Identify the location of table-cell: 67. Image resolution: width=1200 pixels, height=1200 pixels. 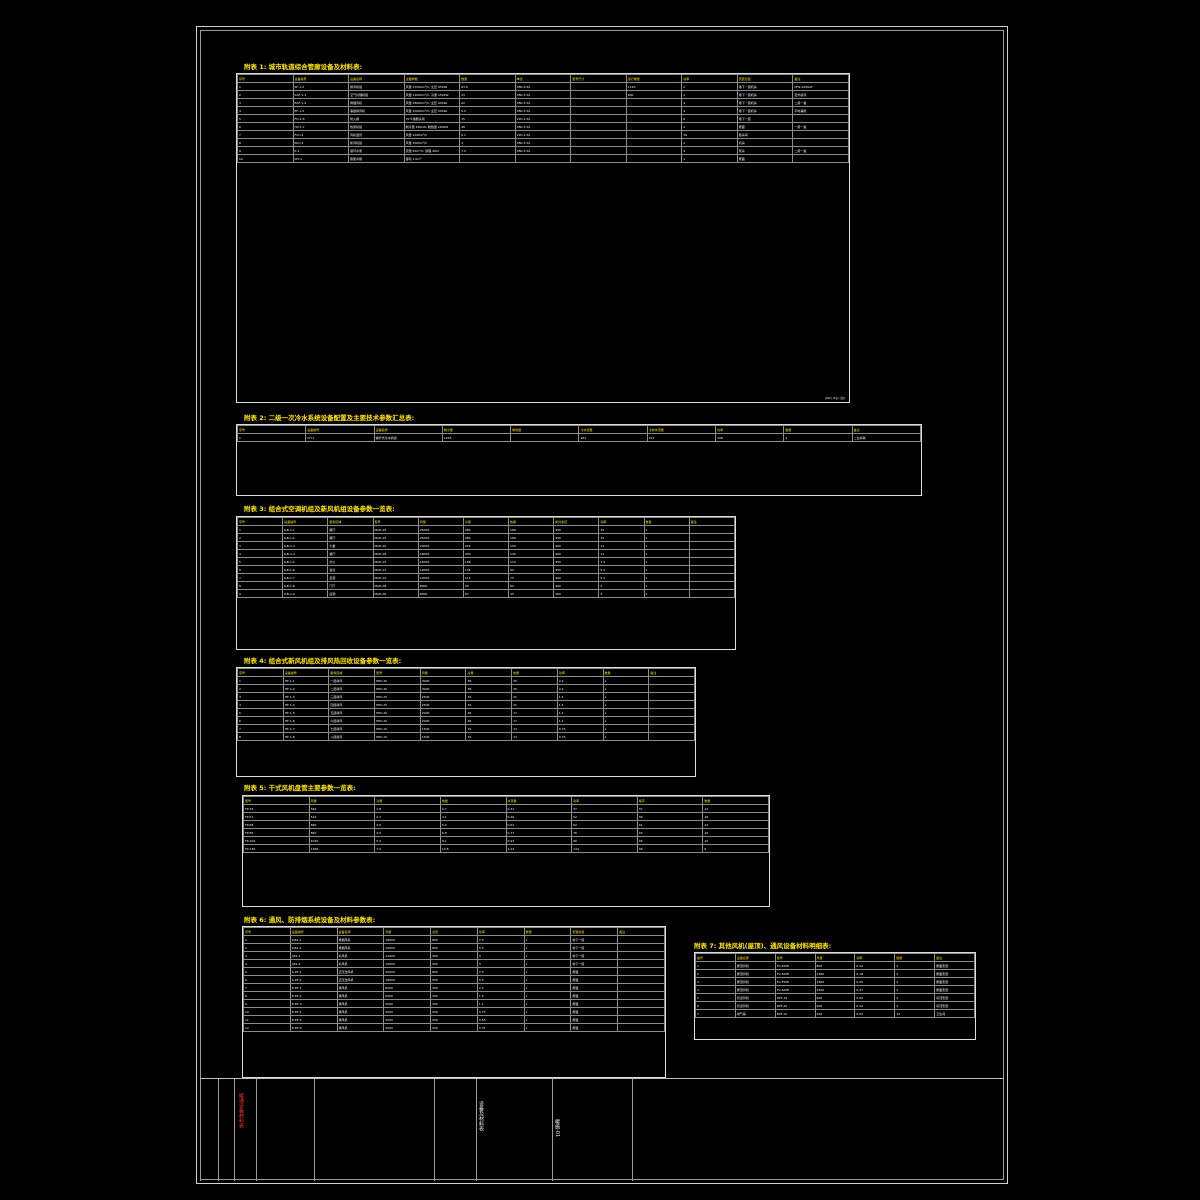
(486, 593).